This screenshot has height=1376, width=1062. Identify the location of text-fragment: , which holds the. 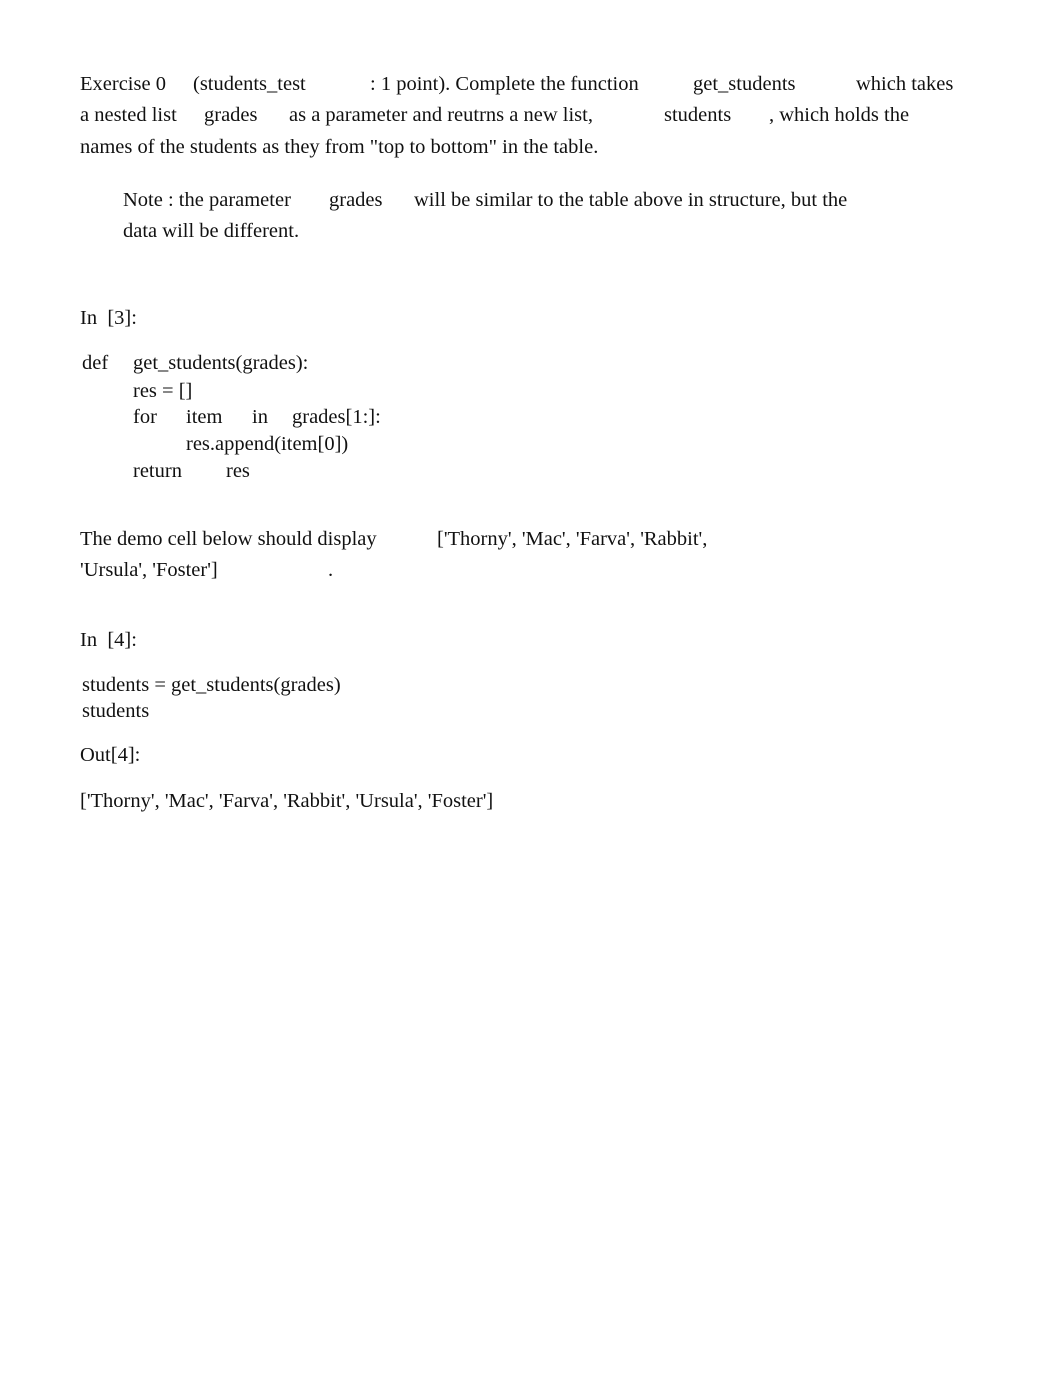
(839, 115).